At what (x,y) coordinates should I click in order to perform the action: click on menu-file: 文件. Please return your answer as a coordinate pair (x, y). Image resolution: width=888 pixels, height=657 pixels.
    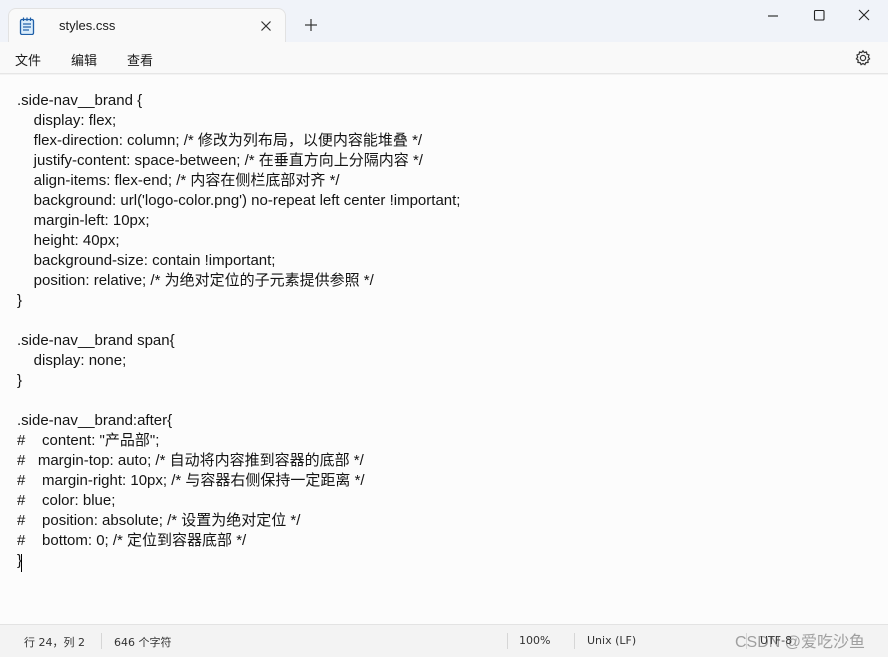
    Looking at the image, I should click on (28, 59).